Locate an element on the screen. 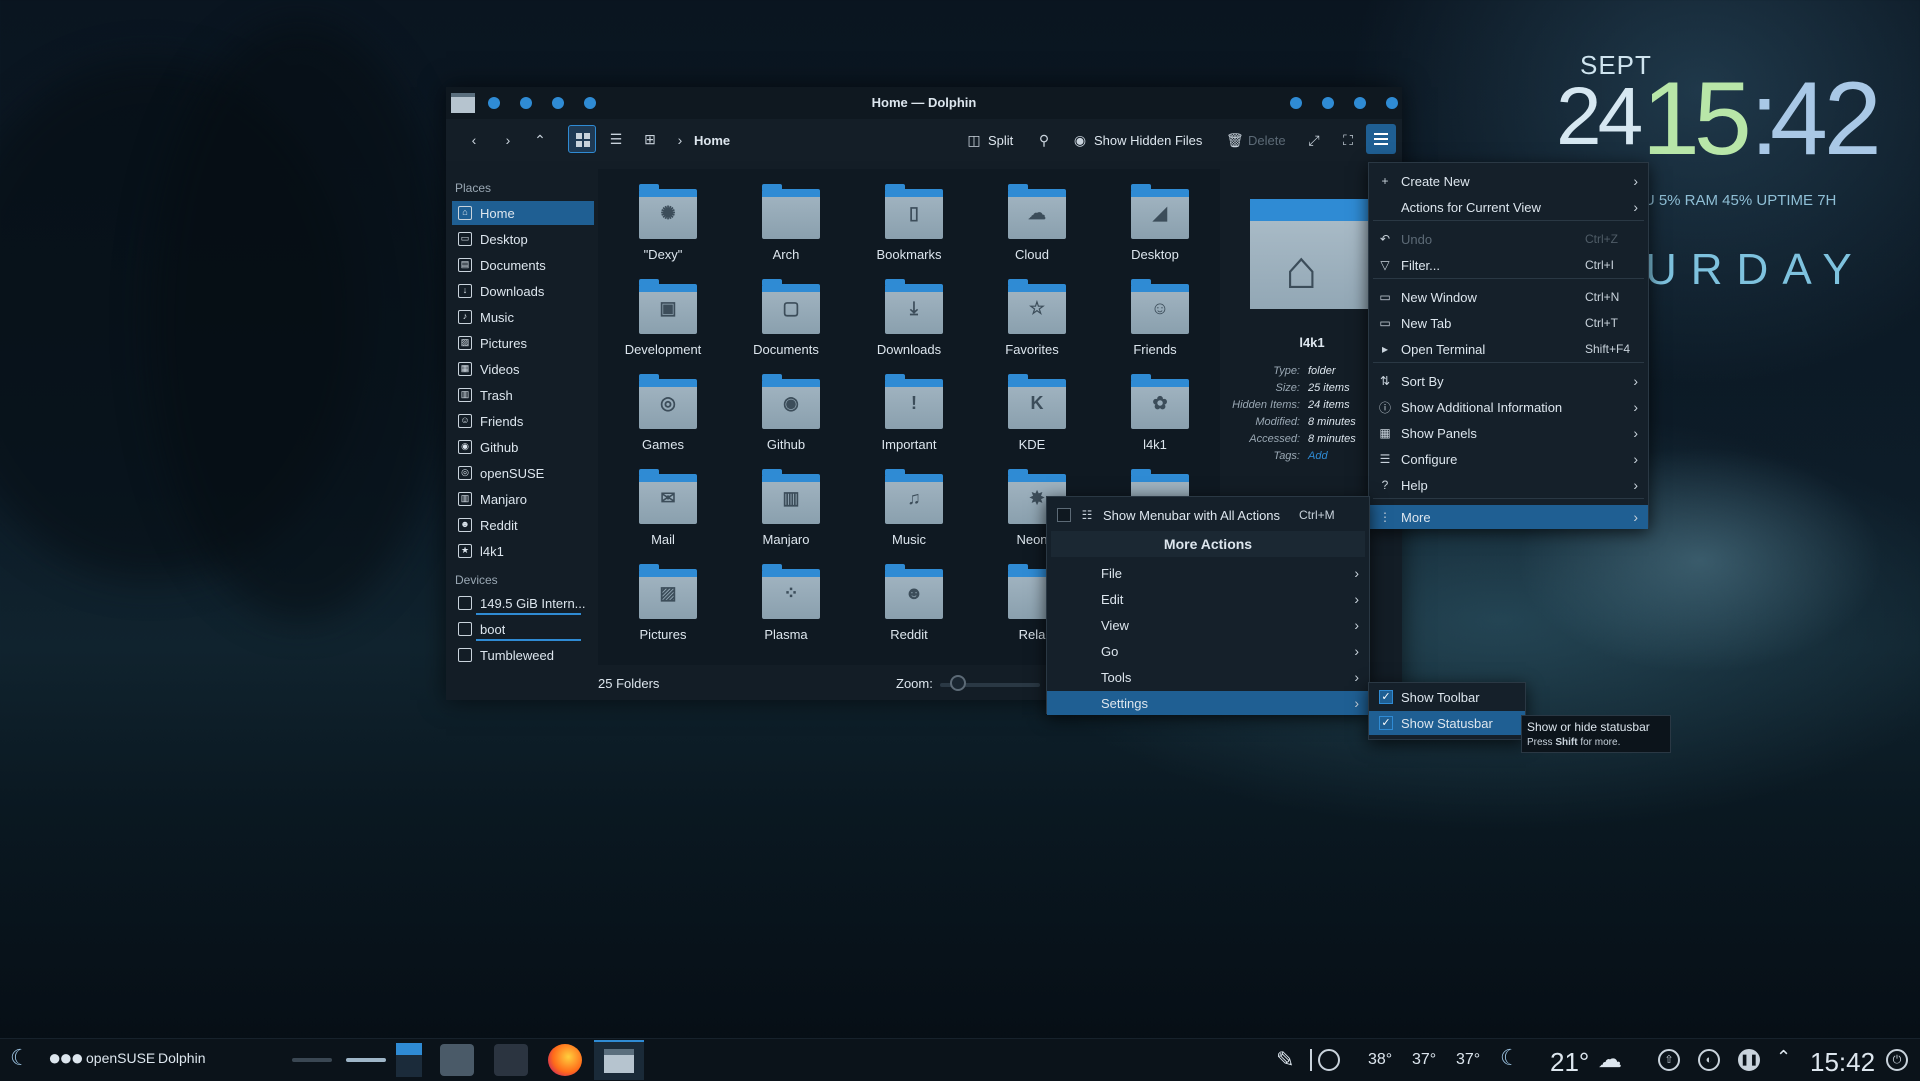  settings-item-show-statusbar: ✓ Show Statusbar is located at coordinates (1447, 723).